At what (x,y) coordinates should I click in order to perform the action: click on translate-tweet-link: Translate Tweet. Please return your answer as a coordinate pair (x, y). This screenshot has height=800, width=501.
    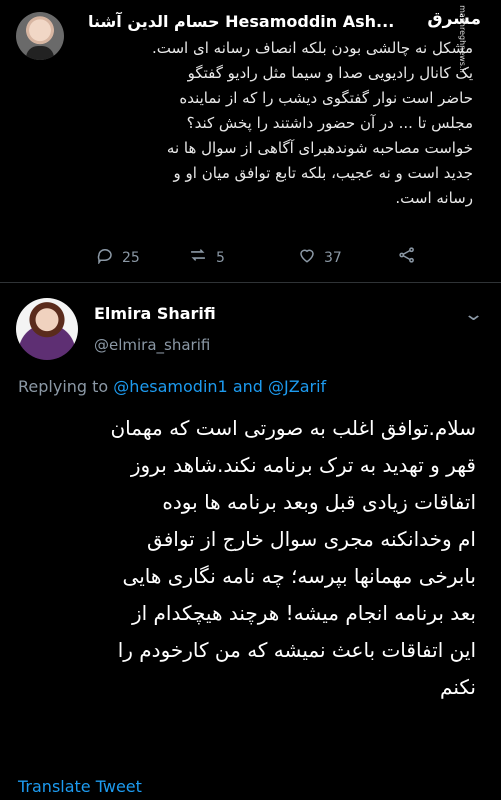
    Looking at the image, I should click on (80, 786).